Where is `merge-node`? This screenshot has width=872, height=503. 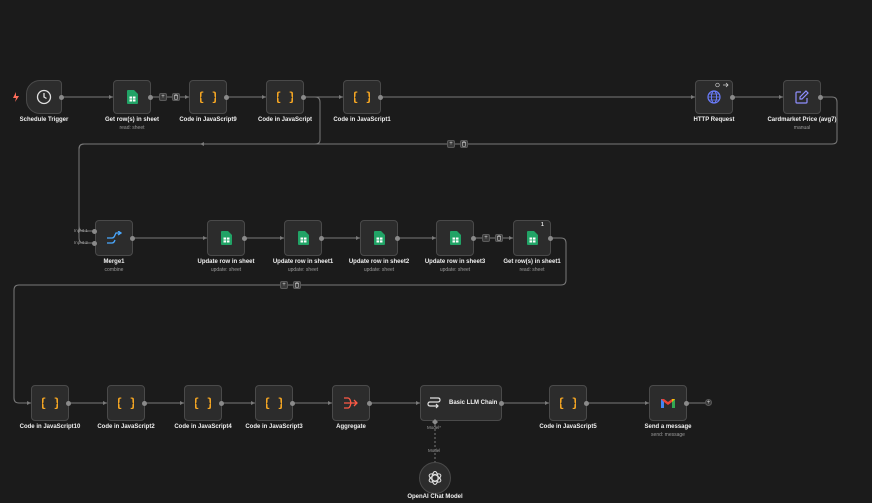
merge-node is located at coordinates (114, 238).